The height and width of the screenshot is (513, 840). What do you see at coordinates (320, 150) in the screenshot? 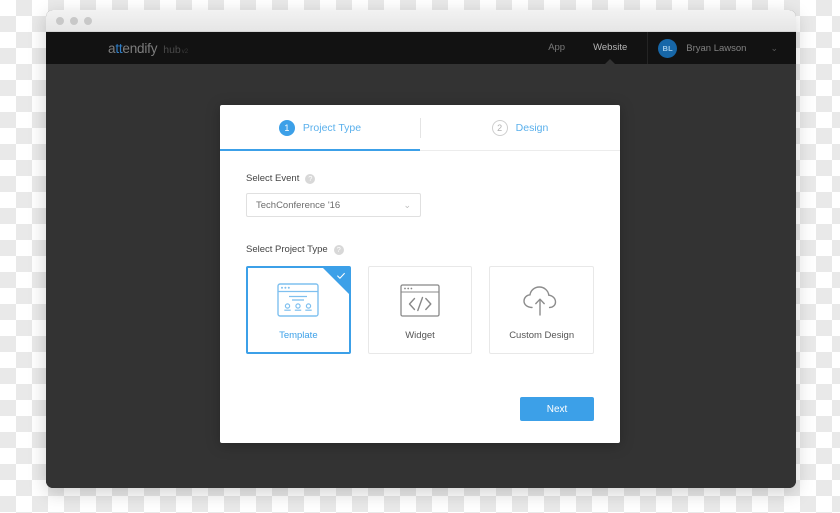
I see `tab-active-underline` at bounding box center [320, 150].